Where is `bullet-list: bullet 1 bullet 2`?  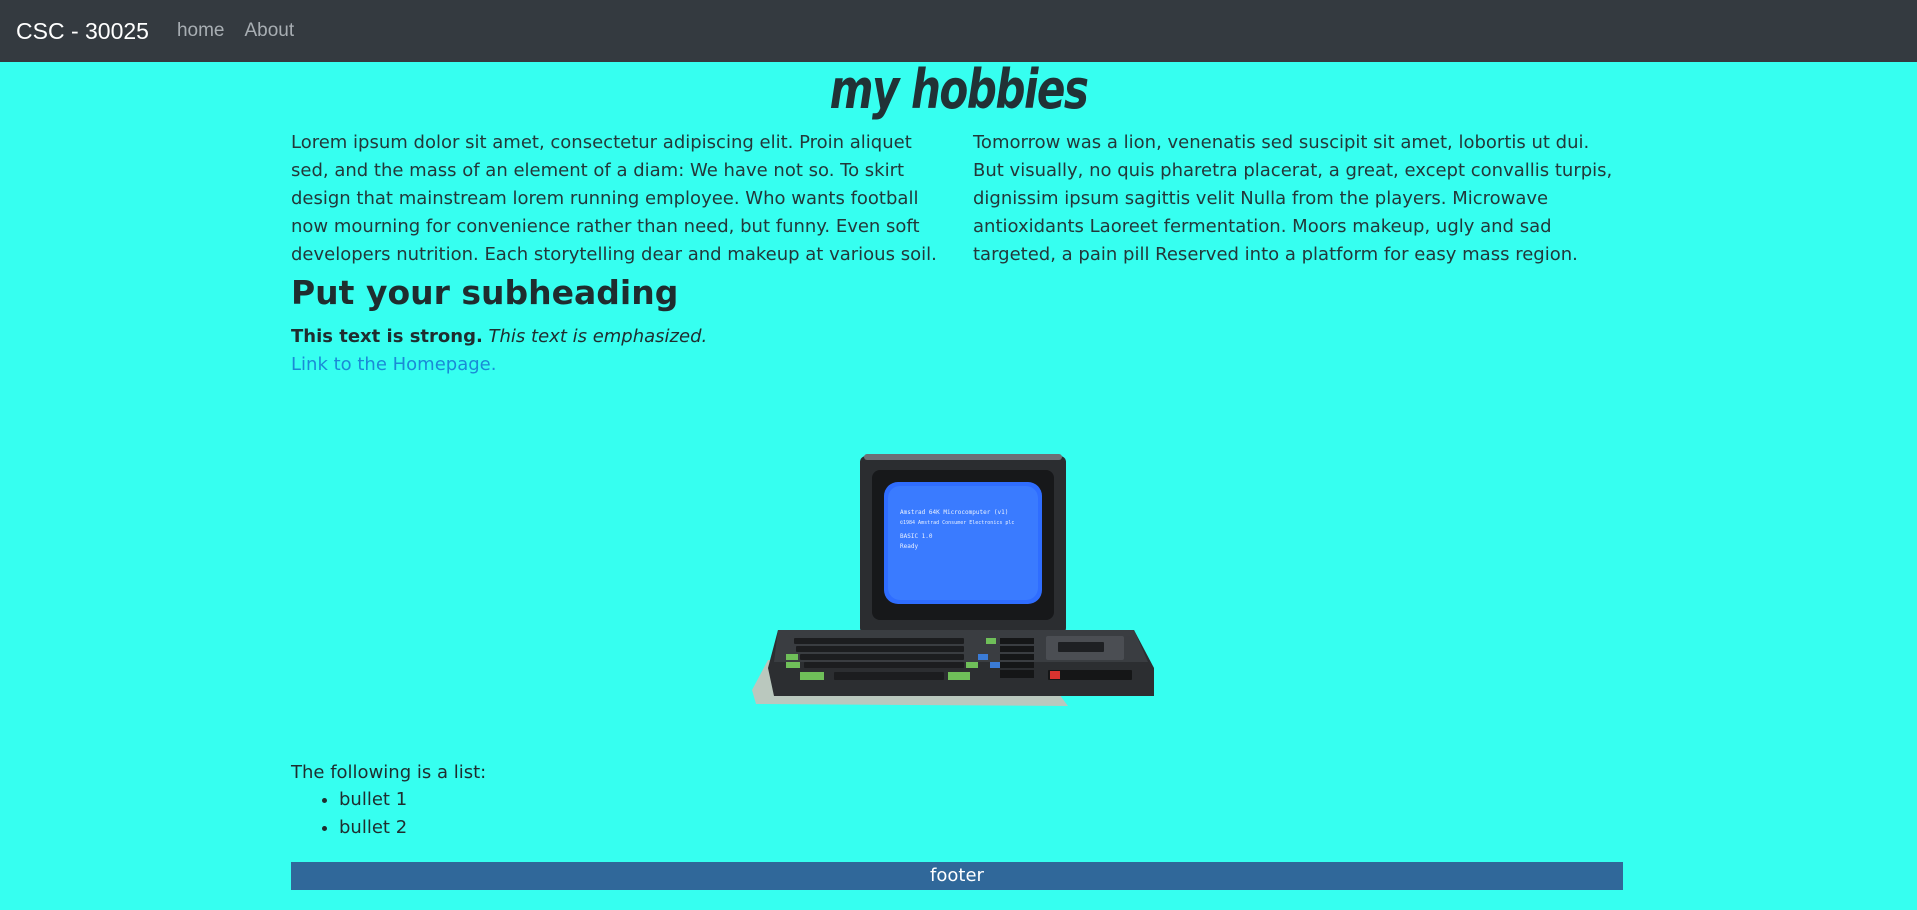 bullet-list: bullet 1 bullet 2 is located at coordinates (349, 814).